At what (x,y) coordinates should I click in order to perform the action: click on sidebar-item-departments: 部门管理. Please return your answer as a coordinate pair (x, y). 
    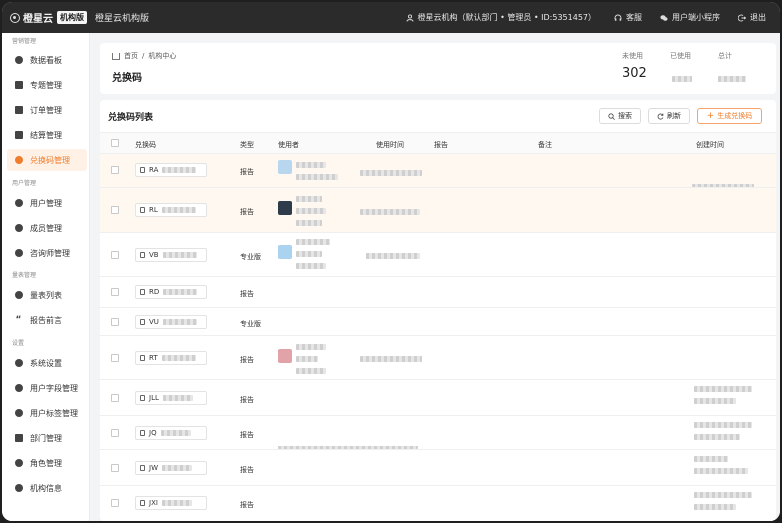
    Looking at the image, I should click on (47, 438).